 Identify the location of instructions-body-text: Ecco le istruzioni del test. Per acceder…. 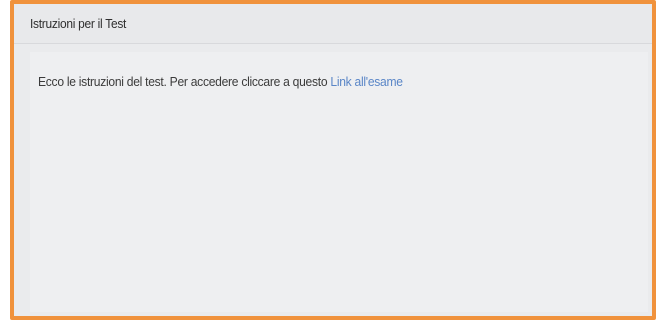
(184, 81).